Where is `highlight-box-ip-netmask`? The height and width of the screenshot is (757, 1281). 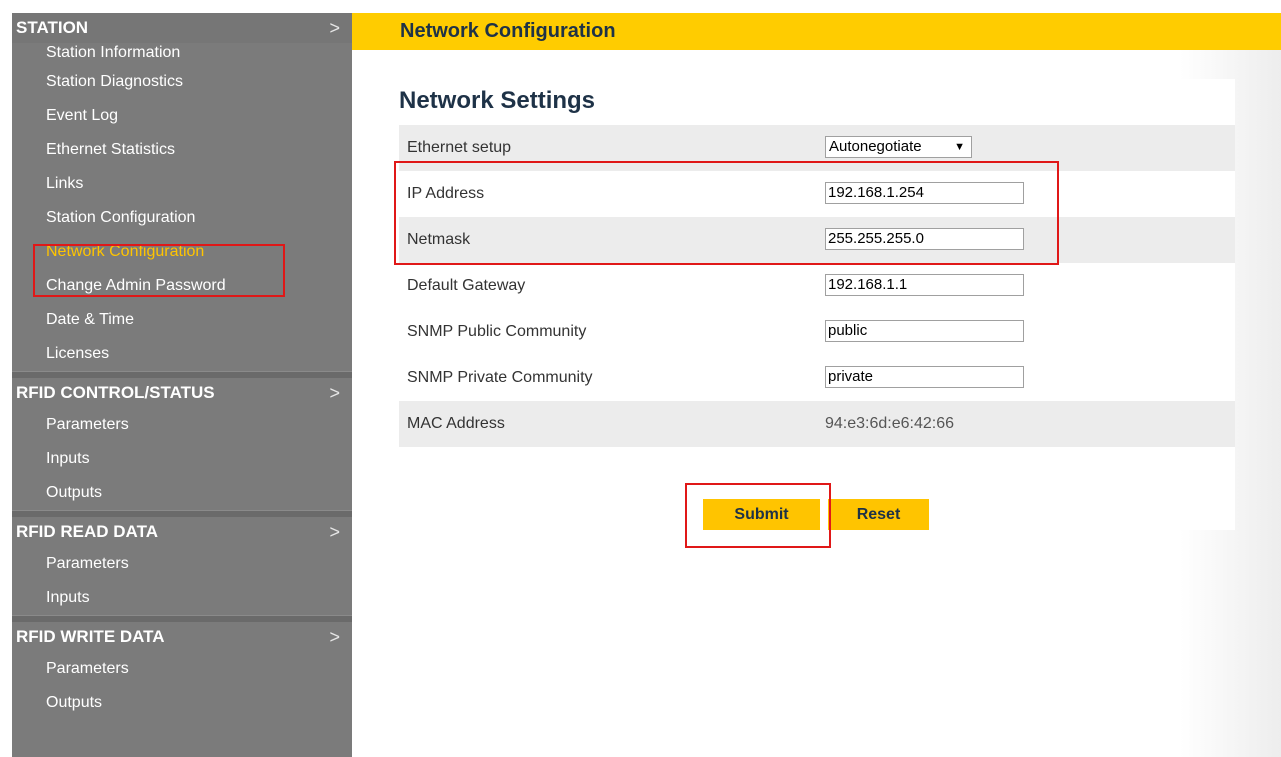 highlight-box-ip-netmask is located at coordinates (726, 213).